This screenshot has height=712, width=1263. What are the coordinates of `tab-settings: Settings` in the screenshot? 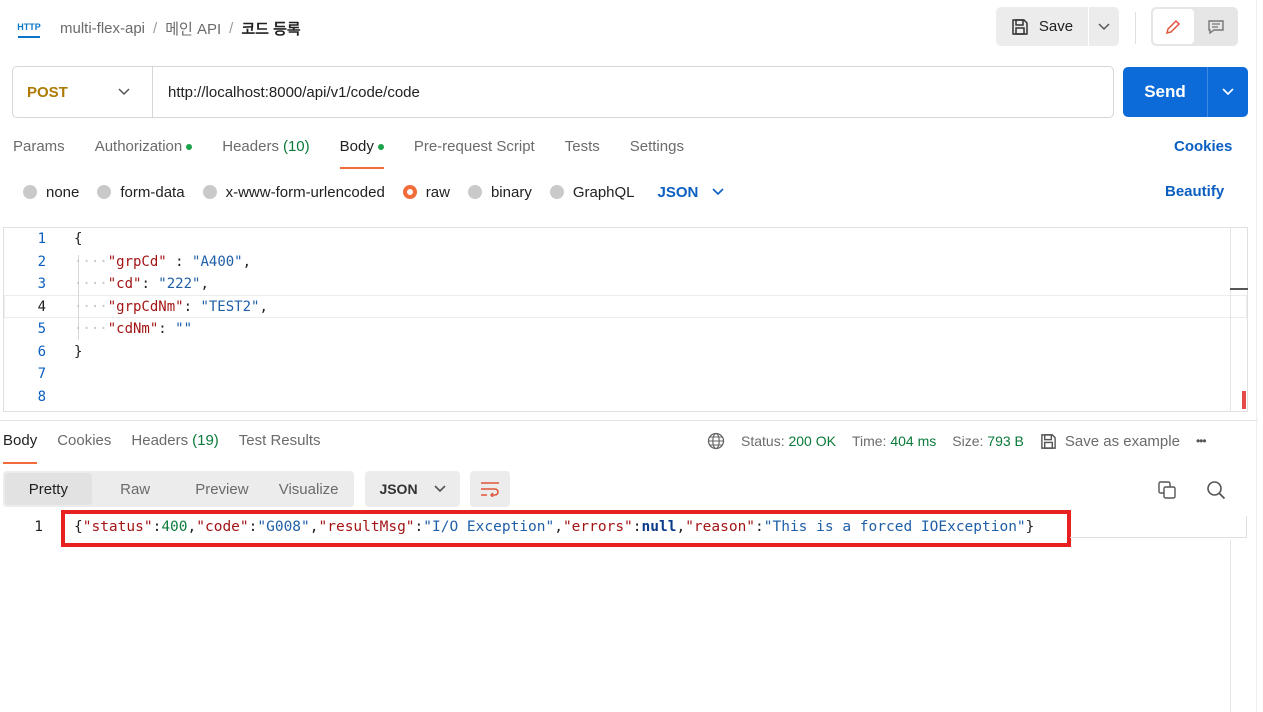 It's located at (657, 151).